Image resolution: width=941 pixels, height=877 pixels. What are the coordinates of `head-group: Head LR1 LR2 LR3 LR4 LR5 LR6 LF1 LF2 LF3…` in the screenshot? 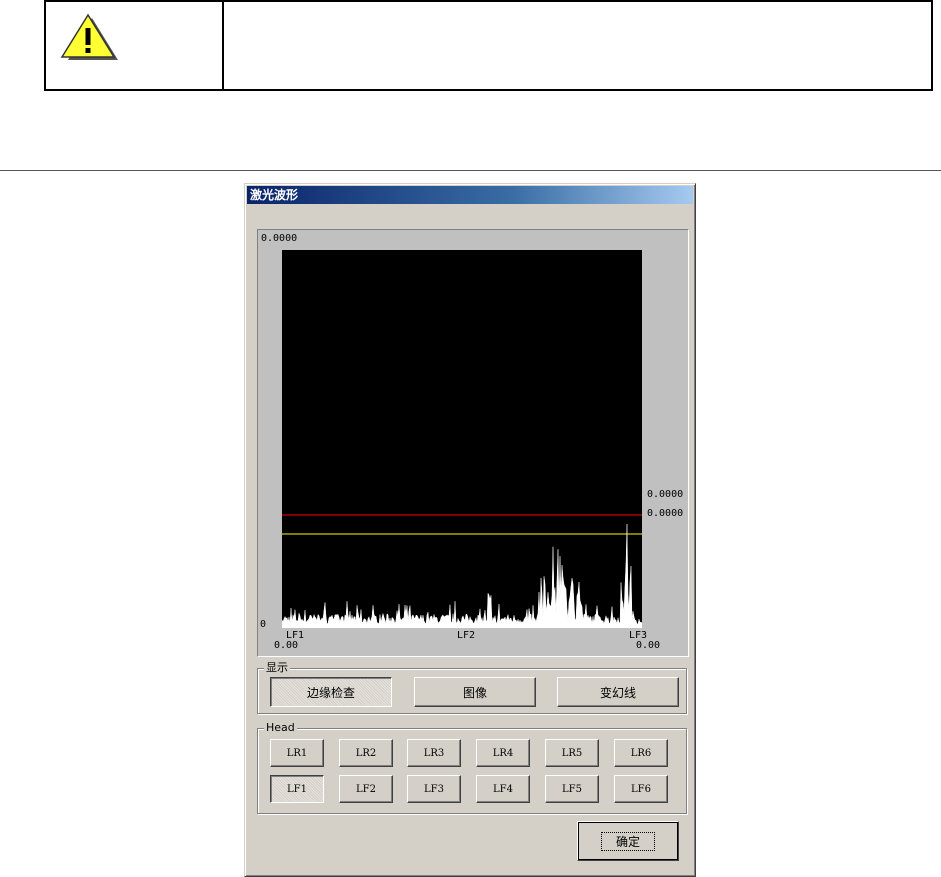 It's located at (472, 767).